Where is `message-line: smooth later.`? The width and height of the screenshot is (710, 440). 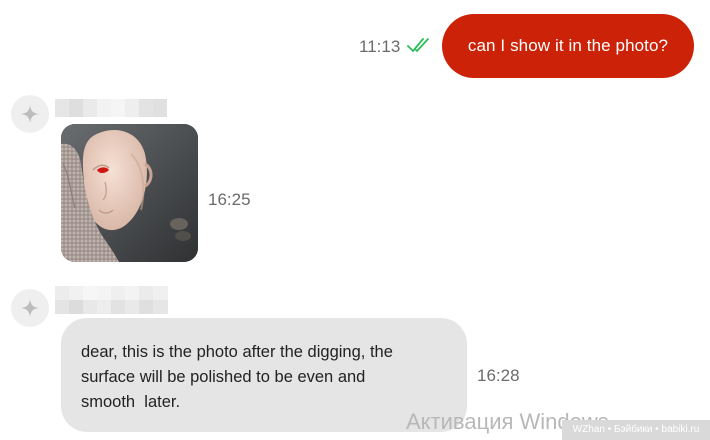
message-line: smooth later. is located at coordinates (131, 402).